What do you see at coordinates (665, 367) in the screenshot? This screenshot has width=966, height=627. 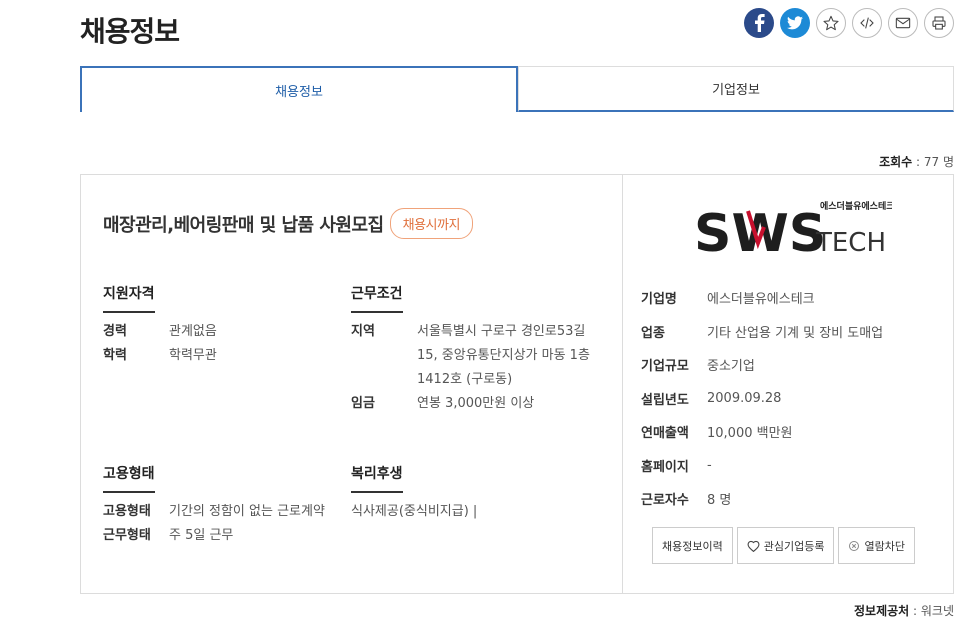 I see `company-info-key: 기업규모` at bounding box center [665, 367].